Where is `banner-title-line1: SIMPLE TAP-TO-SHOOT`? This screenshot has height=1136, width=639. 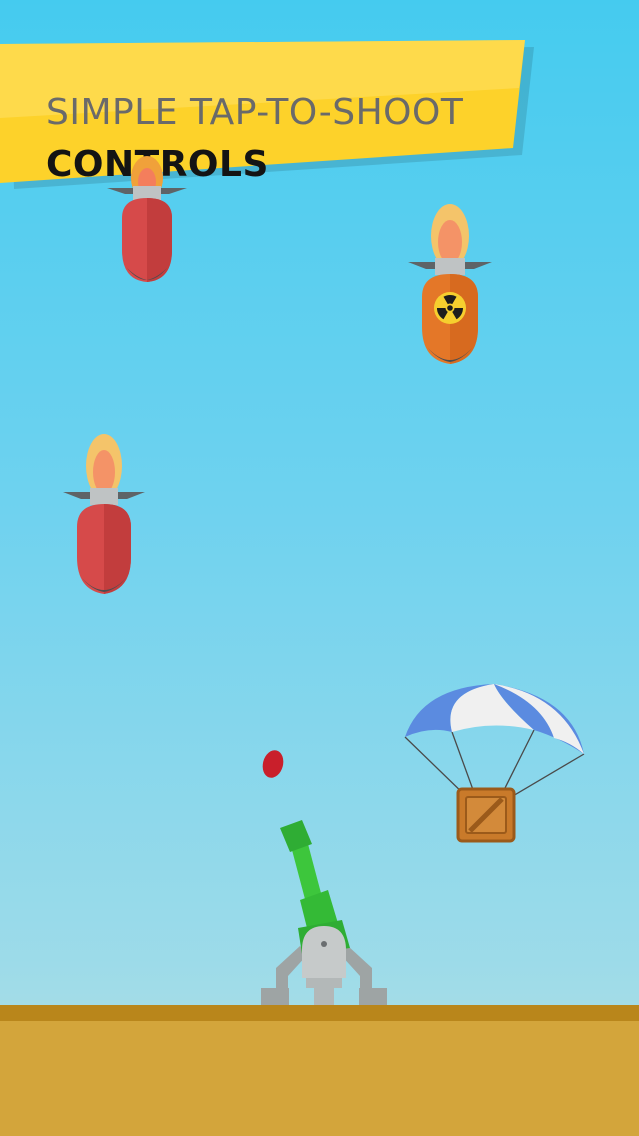 banner-title-line1: SIMPLE TAP-TO-SHOOT is located at coordinates (255, 112).